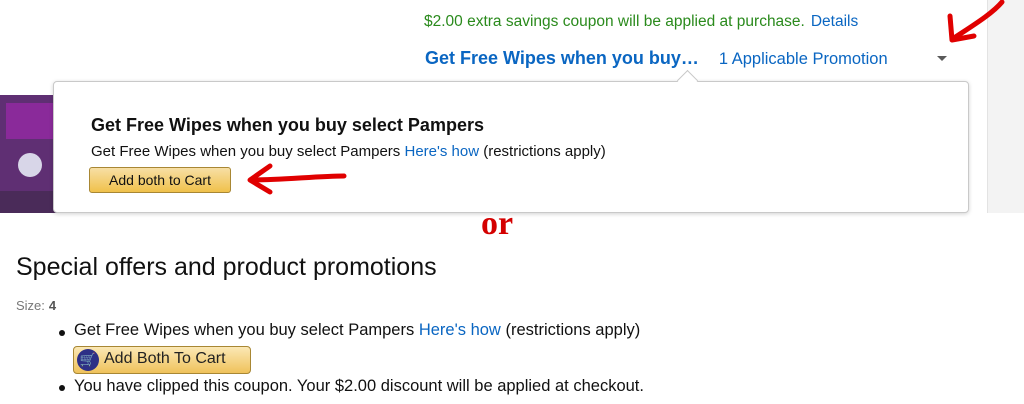 Image resolution: width=1024 pixels, height=404 pixels. Describe the element at coordinates (165, 358) in the screenshot. I see `add-both-to-cart-label: Add Both To Cart` at that location.